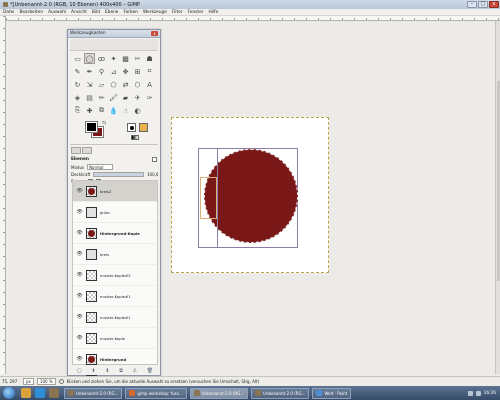  I want to click on paintbrush-icon: 🖌, so click(113, 97).